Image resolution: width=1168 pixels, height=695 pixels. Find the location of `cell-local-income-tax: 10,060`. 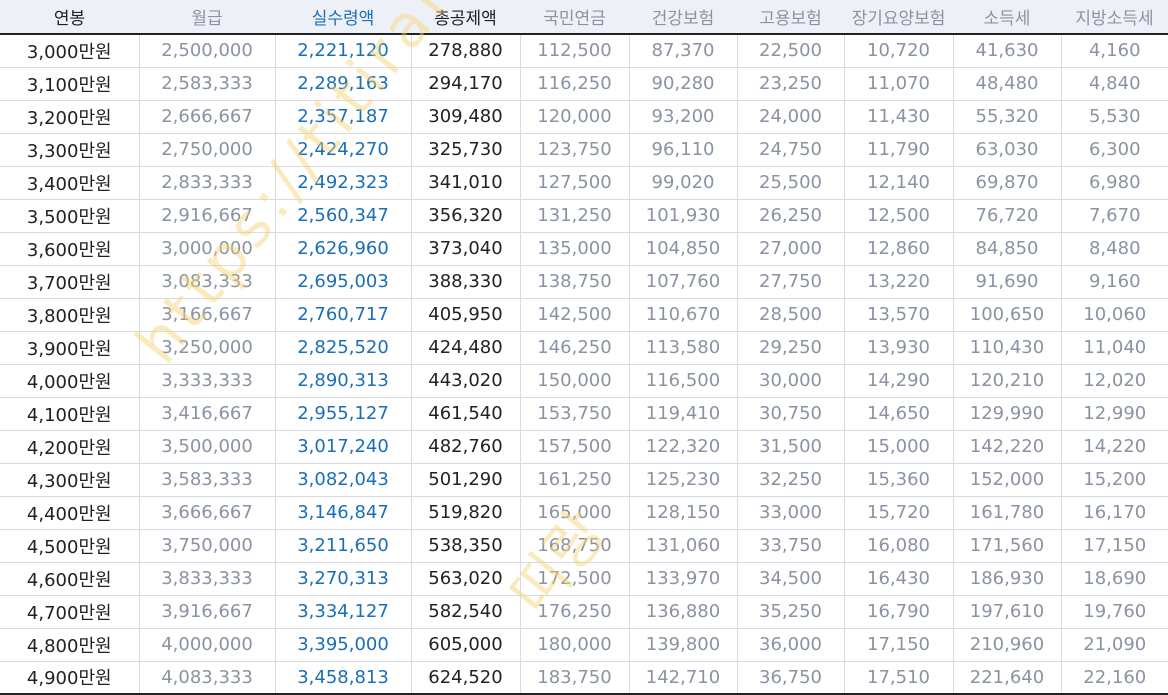

cell-local-income-tax: 10,060 is located at coordinates (1114, 315).